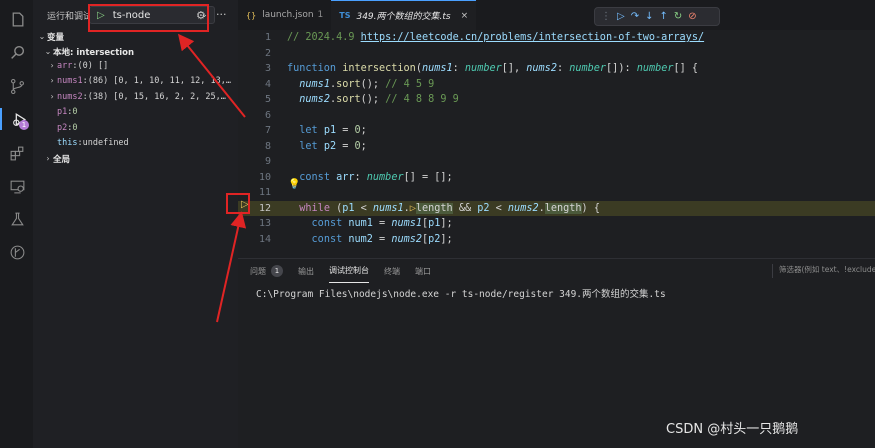 The image size is (875, 448). What do you see at coordinates (17, 52) in the screenshot?
I see `search-icon` at bounding box center [17, 52].